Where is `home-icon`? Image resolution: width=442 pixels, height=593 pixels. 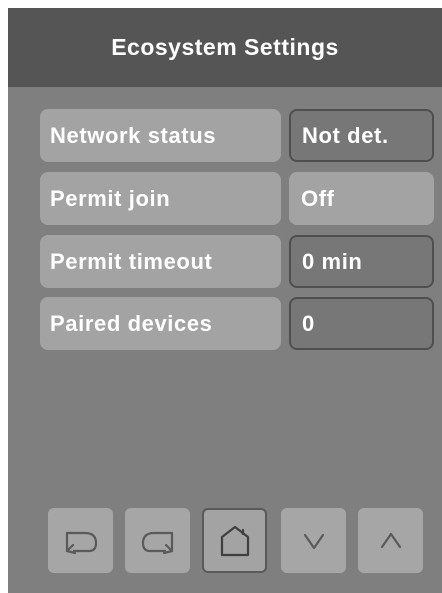
home-icon is located at coordinates (235, 541).